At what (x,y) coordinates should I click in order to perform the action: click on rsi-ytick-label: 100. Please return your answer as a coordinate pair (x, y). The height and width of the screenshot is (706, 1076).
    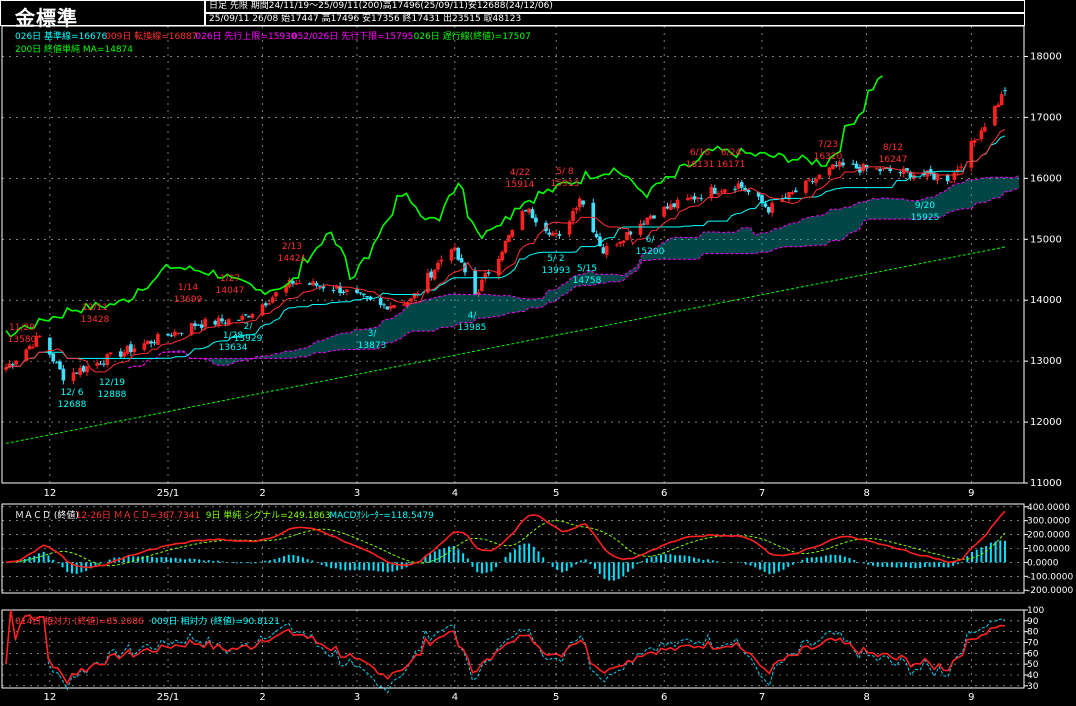
    Looking at the image, I should click on (1035, 611).